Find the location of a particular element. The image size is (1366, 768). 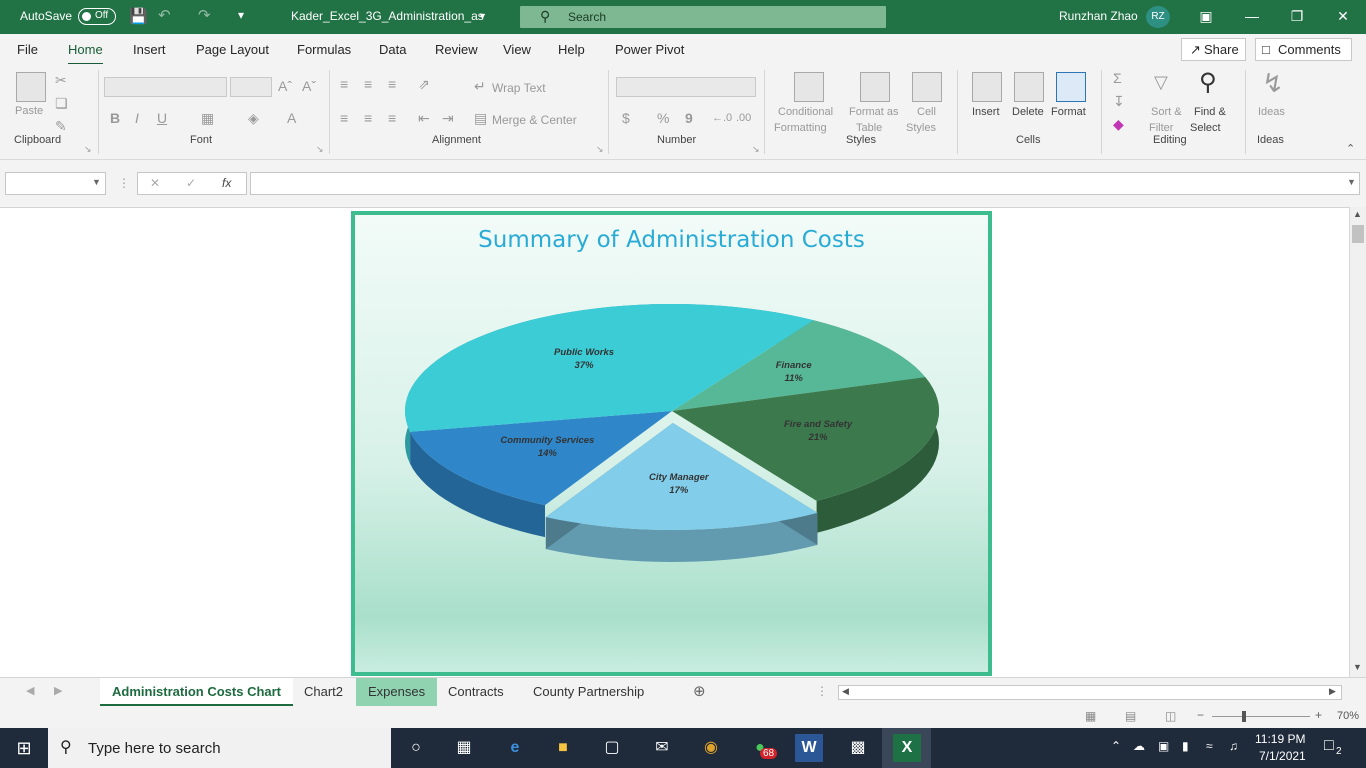

wrap-text-label: Wrap Text is located at coordinates (519, 88).